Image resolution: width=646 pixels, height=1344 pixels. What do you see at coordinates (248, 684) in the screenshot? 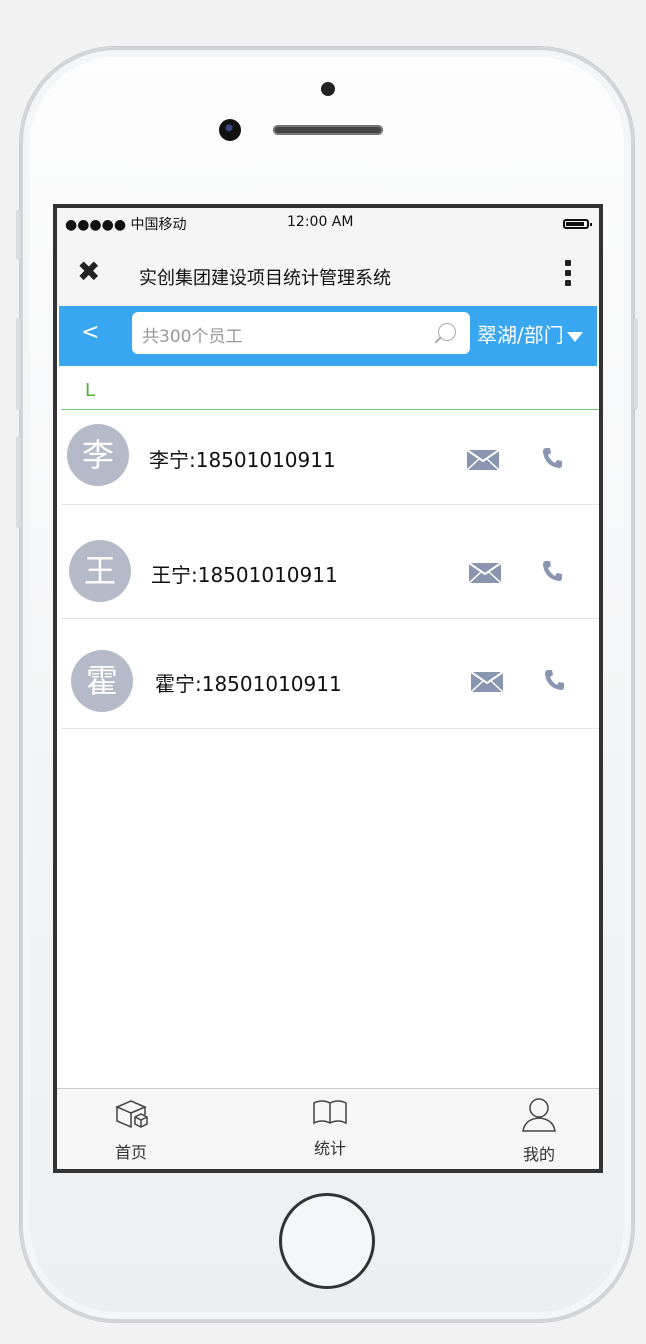
I see `contact-entry: 霍宁:18501010911` at bounding box center [248, 684].